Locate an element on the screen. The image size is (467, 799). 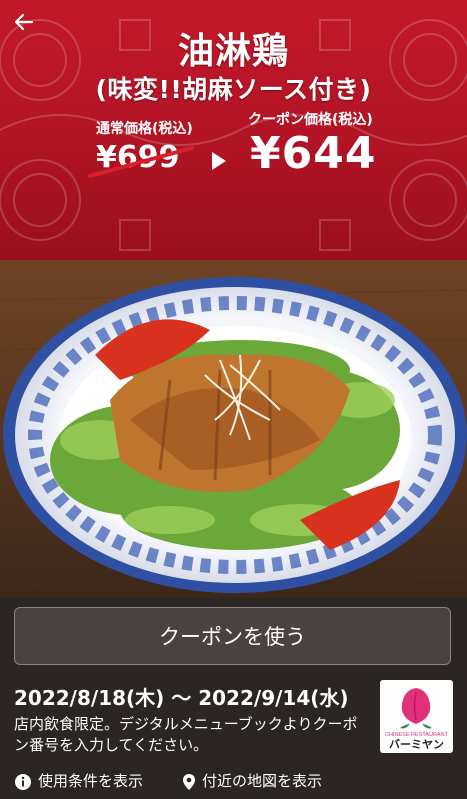
info-icon is located at coordinates (23, 781).